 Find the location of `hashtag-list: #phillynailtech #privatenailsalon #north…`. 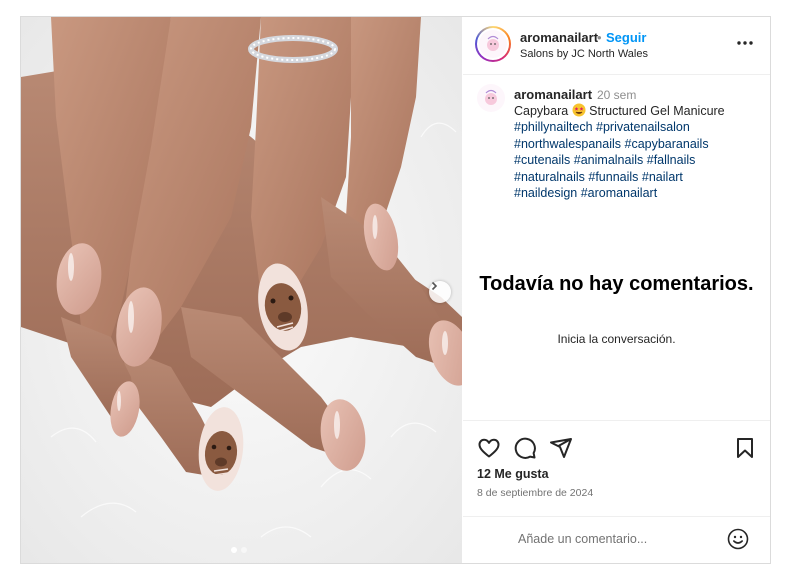

hashtag-list: #phillynailtech #privatenailsalon #north… is located at coordinates (639, 160).